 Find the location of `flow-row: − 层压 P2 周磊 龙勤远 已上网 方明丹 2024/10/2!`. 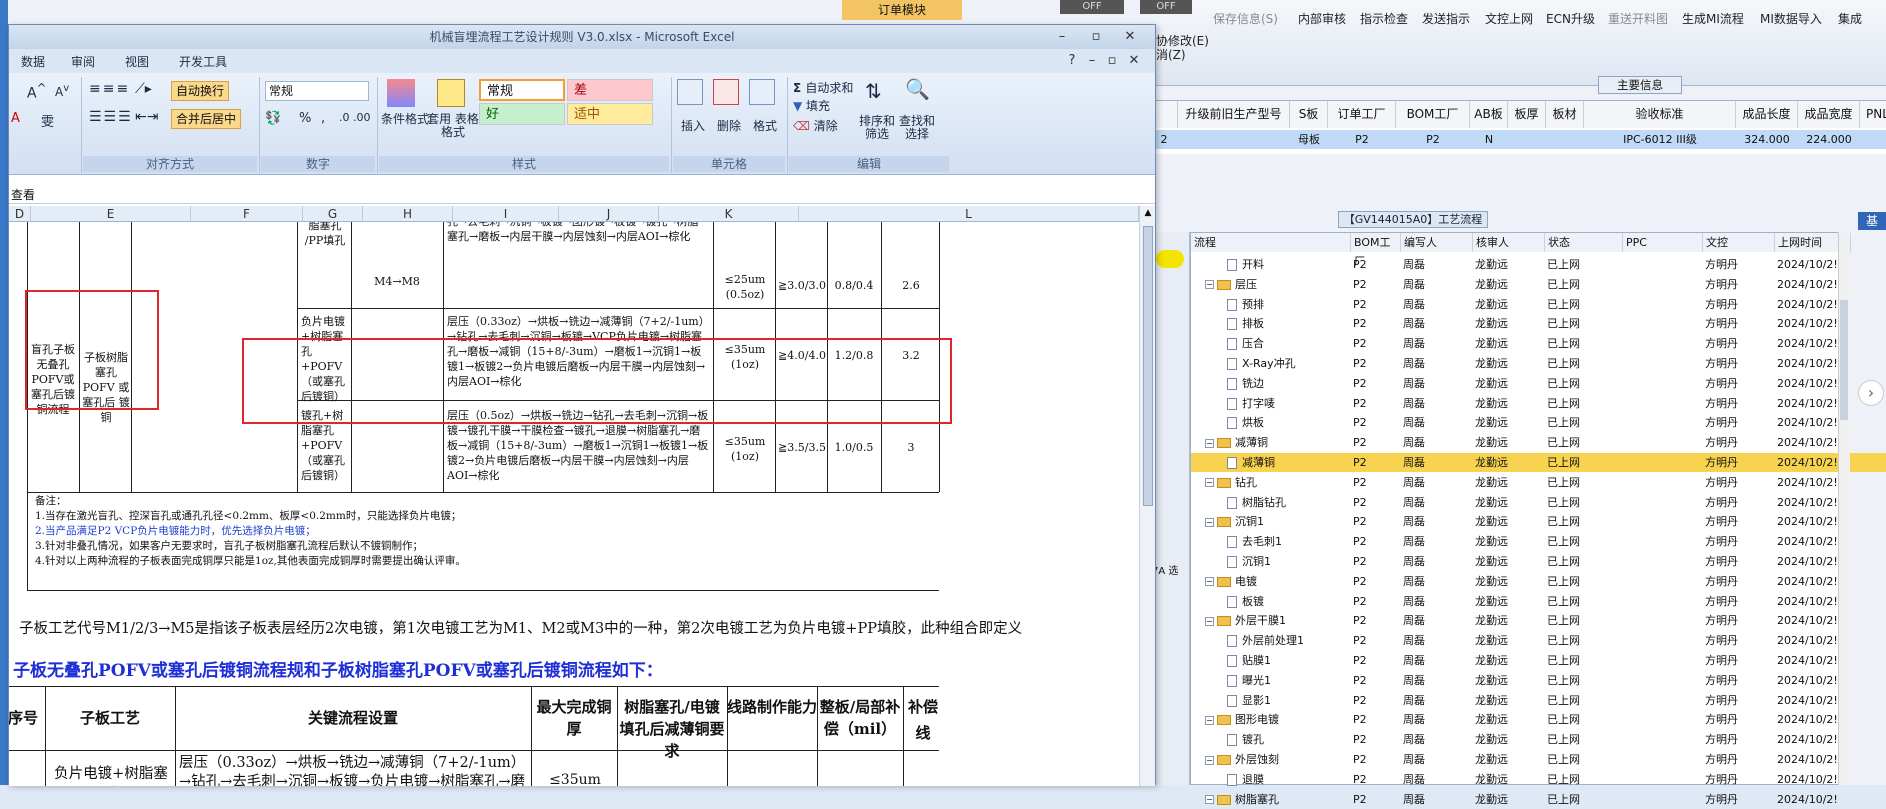

flow-row: − 层压 P2 周磊 龙勤远 已上网 方明丹 2024/10/2! is located at coordinates (1538, 284).